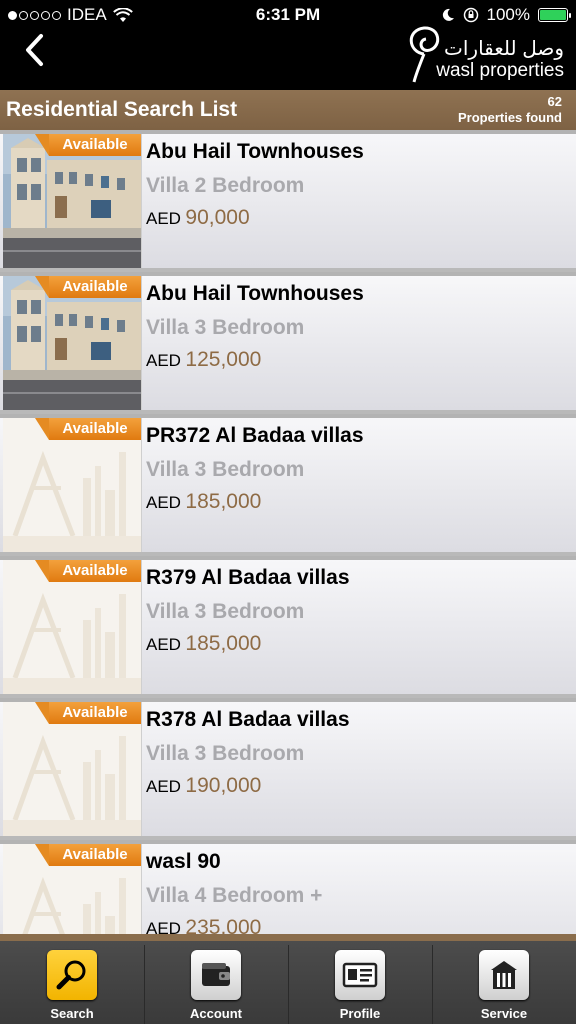 Image resolution: width=576 pixels, height=1024 pixels. I want to click on tab-search-label: Search, so click(72, 1013).